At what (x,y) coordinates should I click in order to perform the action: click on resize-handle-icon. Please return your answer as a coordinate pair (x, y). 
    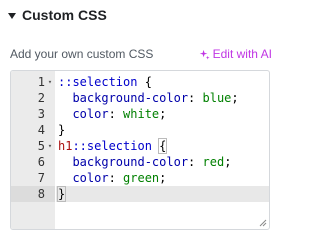
    Looking at the image, I should click on (263, 223).